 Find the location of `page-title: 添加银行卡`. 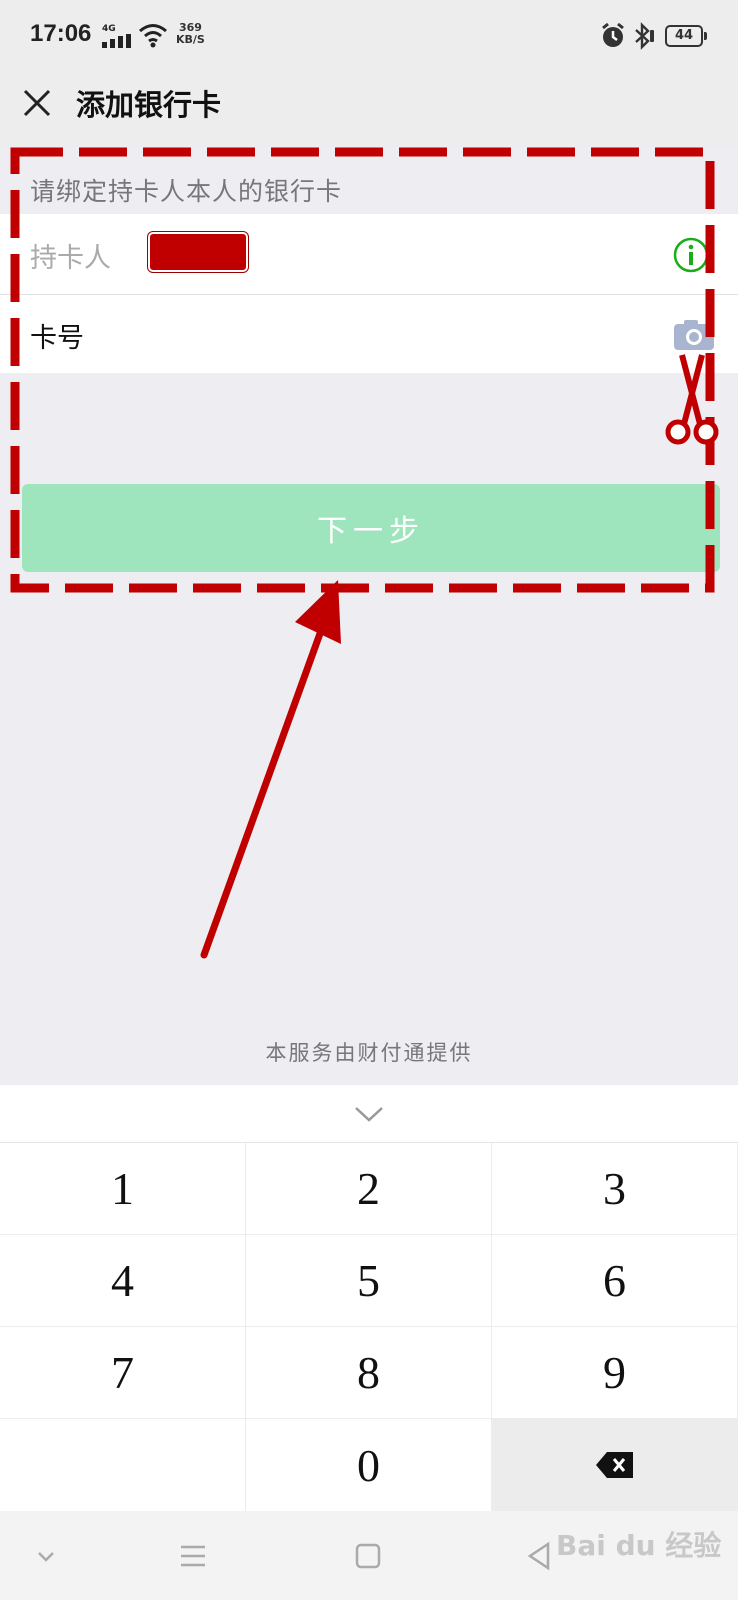

page-title: 添加银行卡 is located at coordinates (149, 105).